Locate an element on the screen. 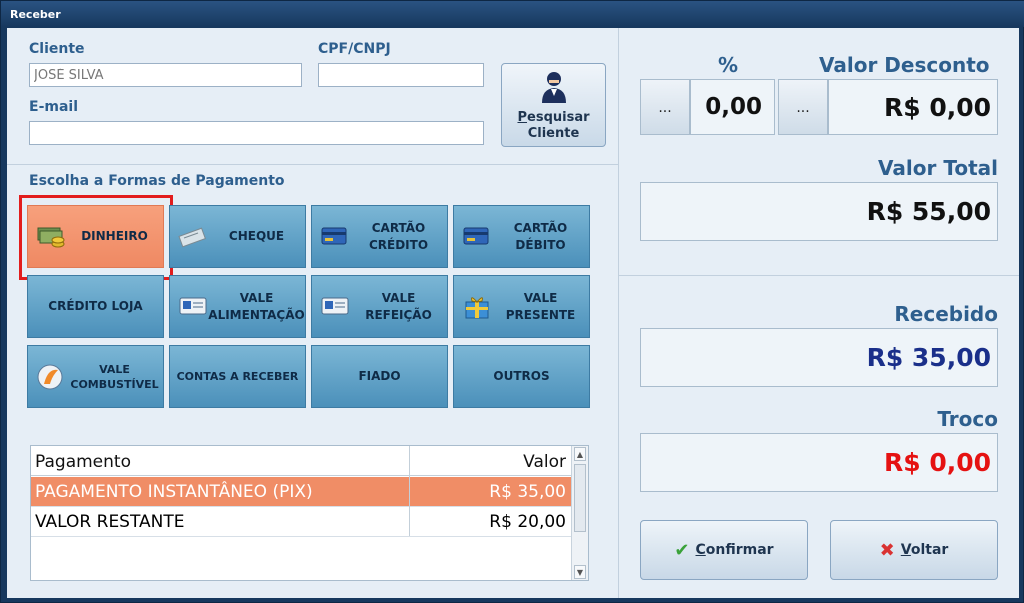 This screenshot has height=603, width=1024. total-value: R$ 55,00 is located at coordinates (928, 211).